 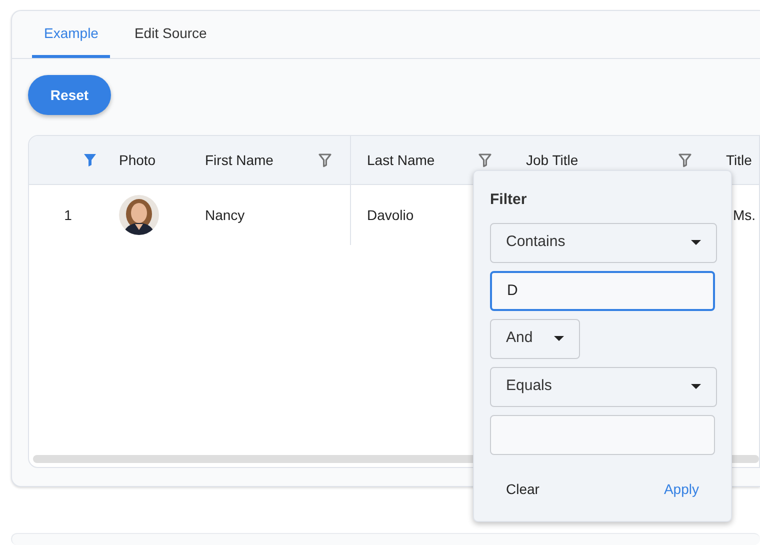 What do you see at coordinates (552, 160) in the screenshot?
I see `column-header: Job Title` at bounding box center [552, 160].